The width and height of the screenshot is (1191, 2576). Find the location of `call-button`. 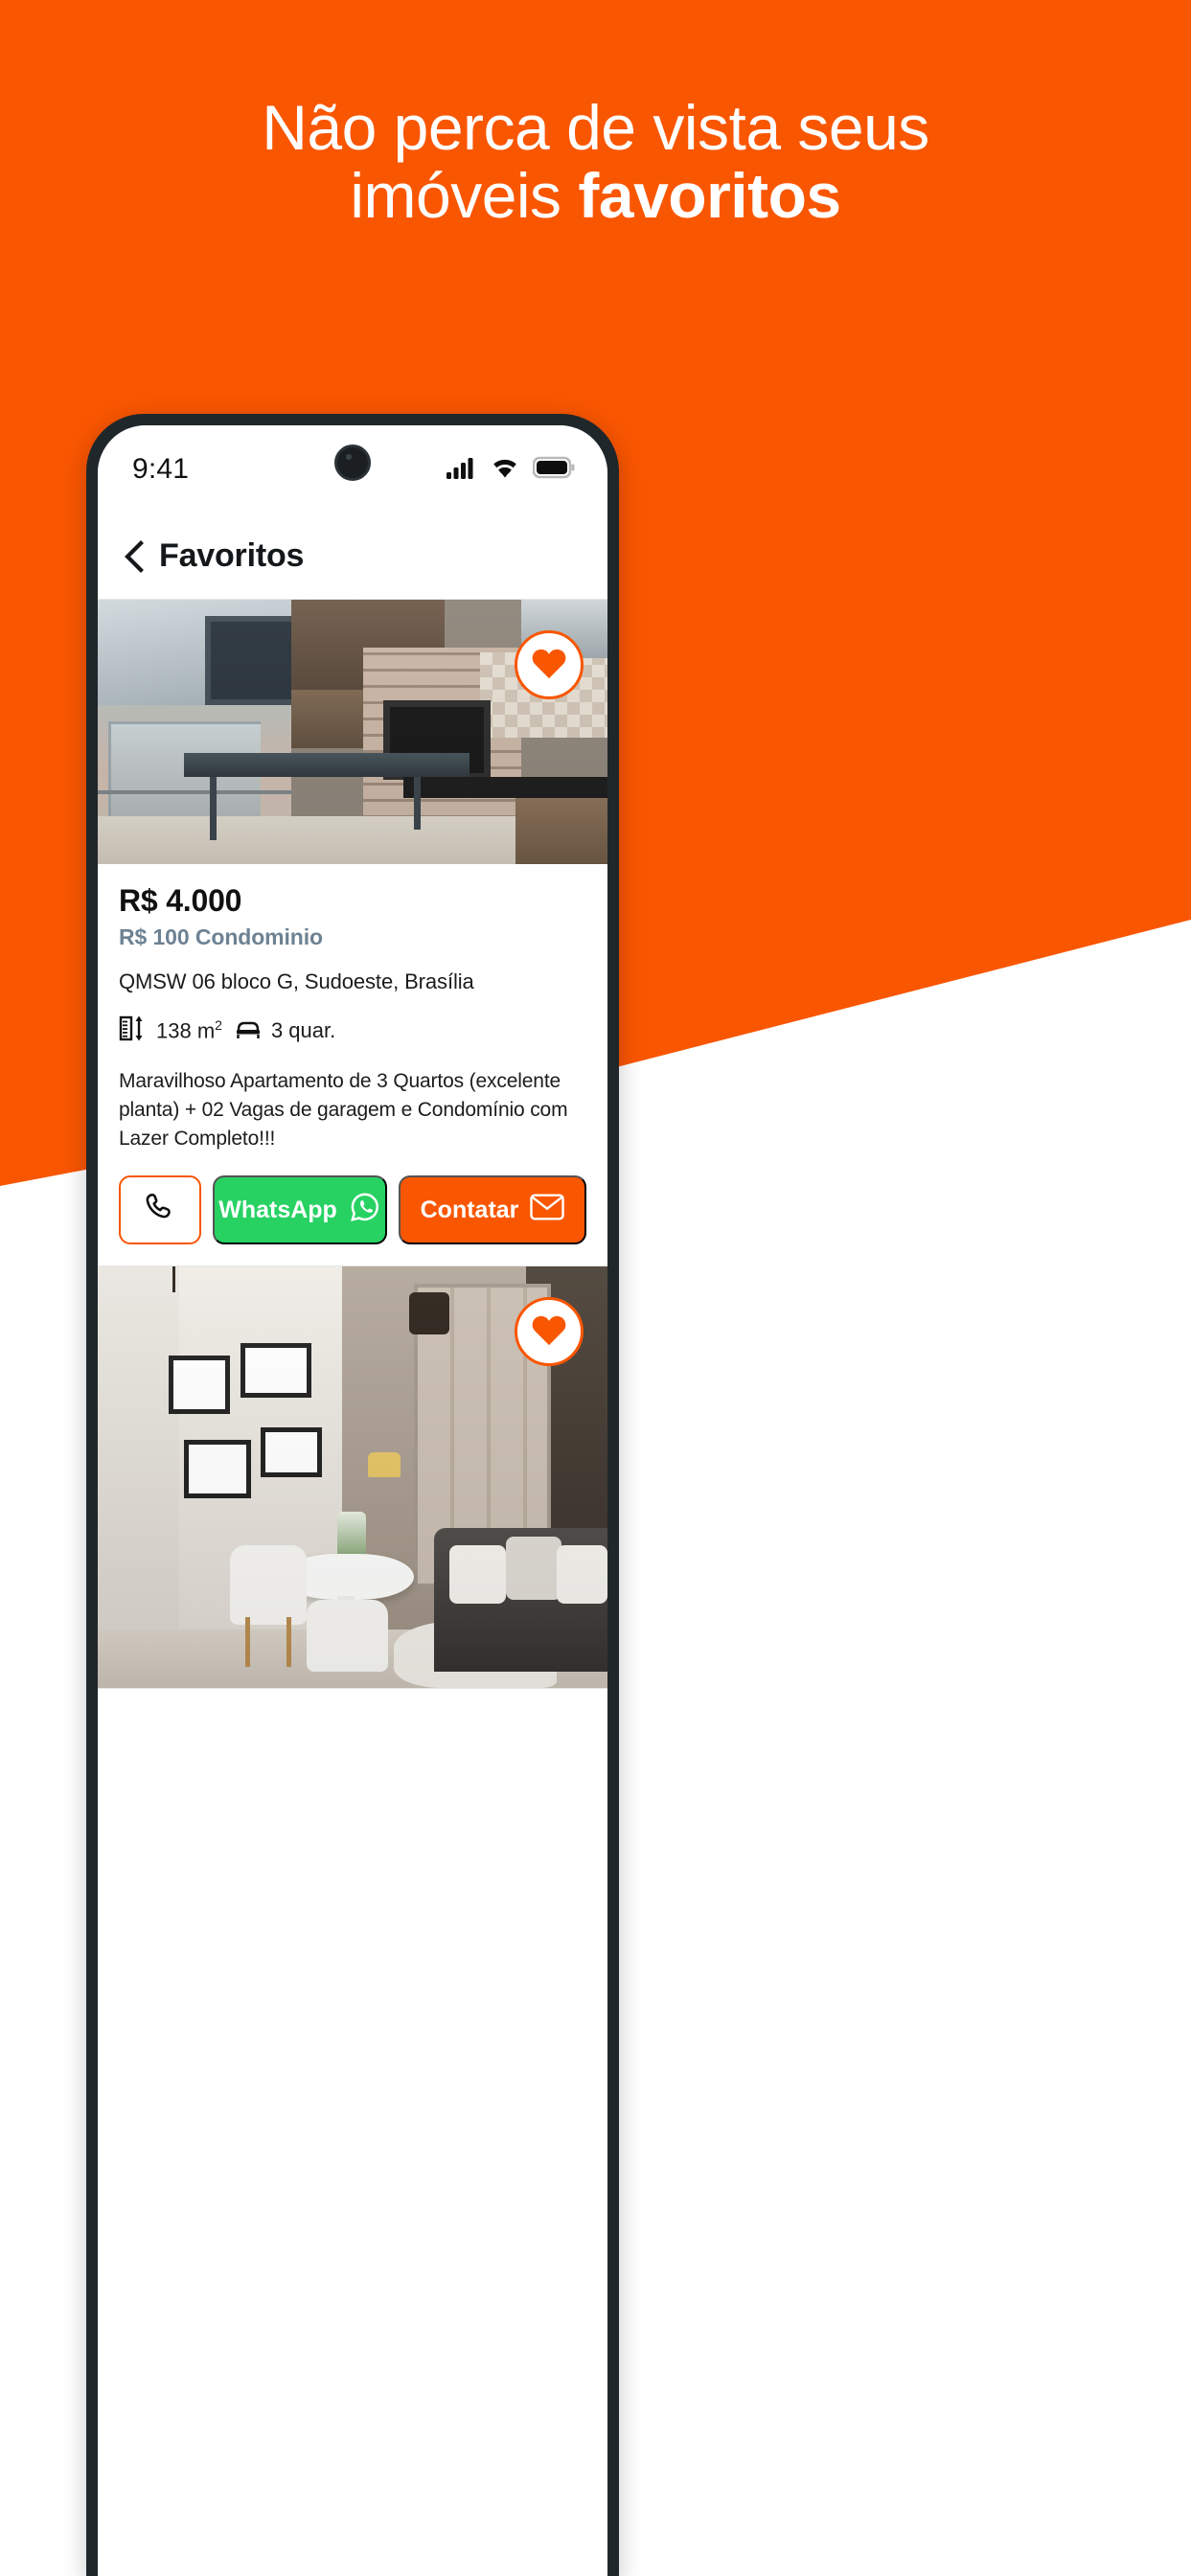

call-button is located at coordinates (160, 1210).